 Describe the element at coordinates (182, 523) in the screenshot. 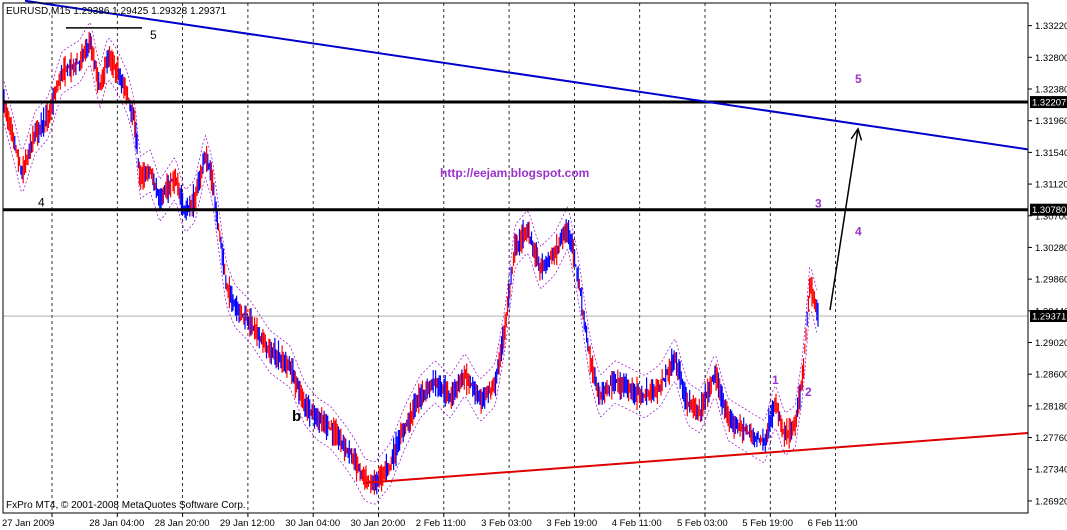

I see `x-tick-label: 28 Jan 20:00` at that location.